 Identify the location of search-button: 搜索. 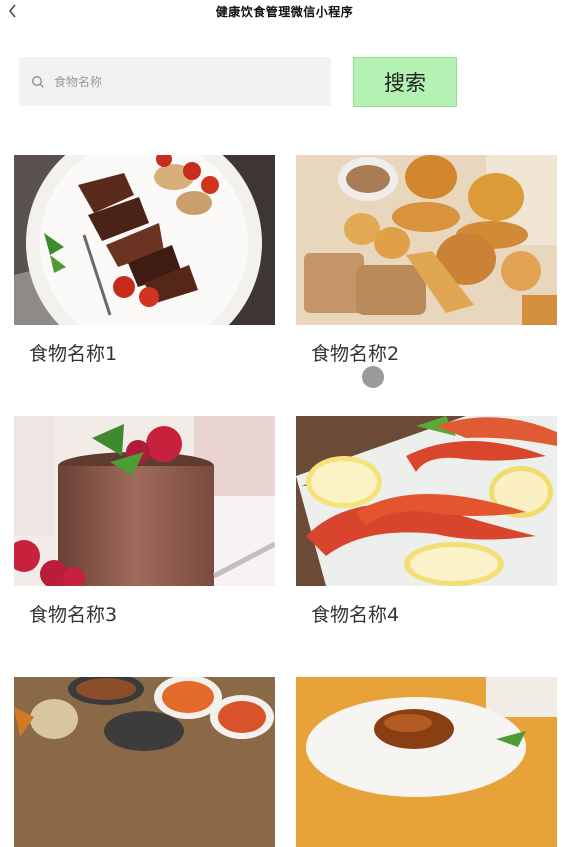
(405, 82).